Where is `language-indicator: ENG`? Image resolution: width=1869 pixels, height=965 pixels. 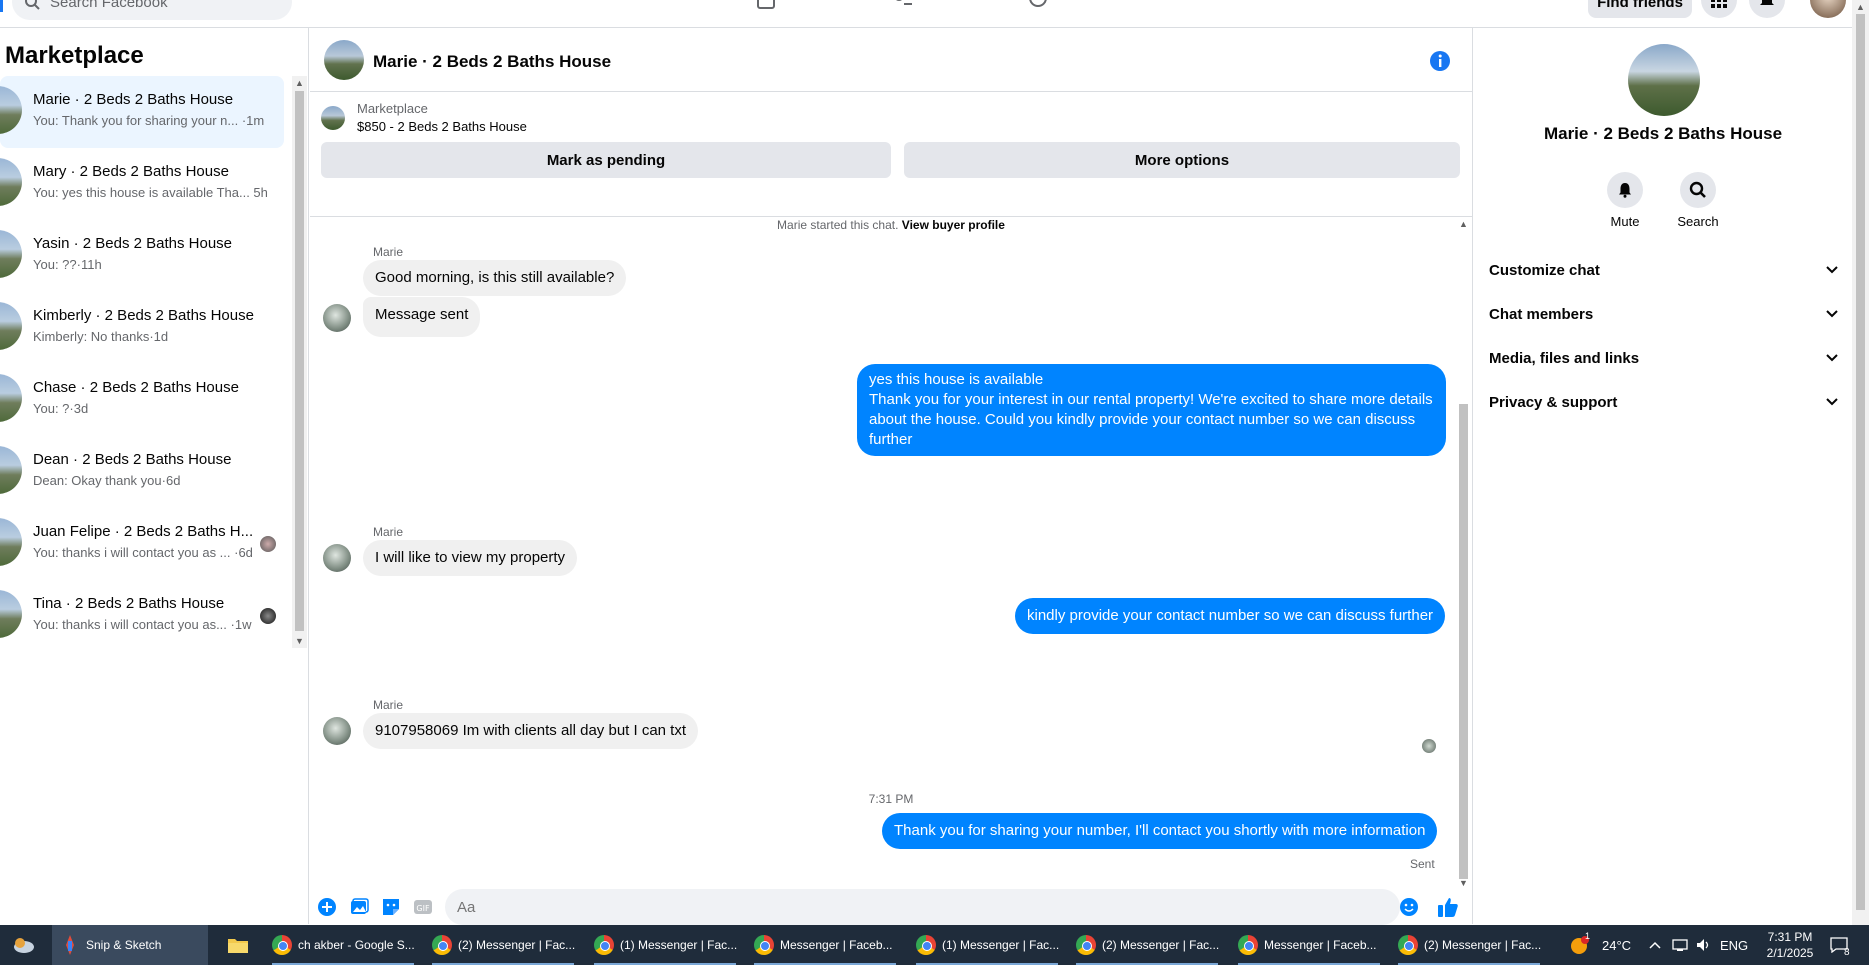
language-indicator: ENG is located at coordinates (1734, 945).